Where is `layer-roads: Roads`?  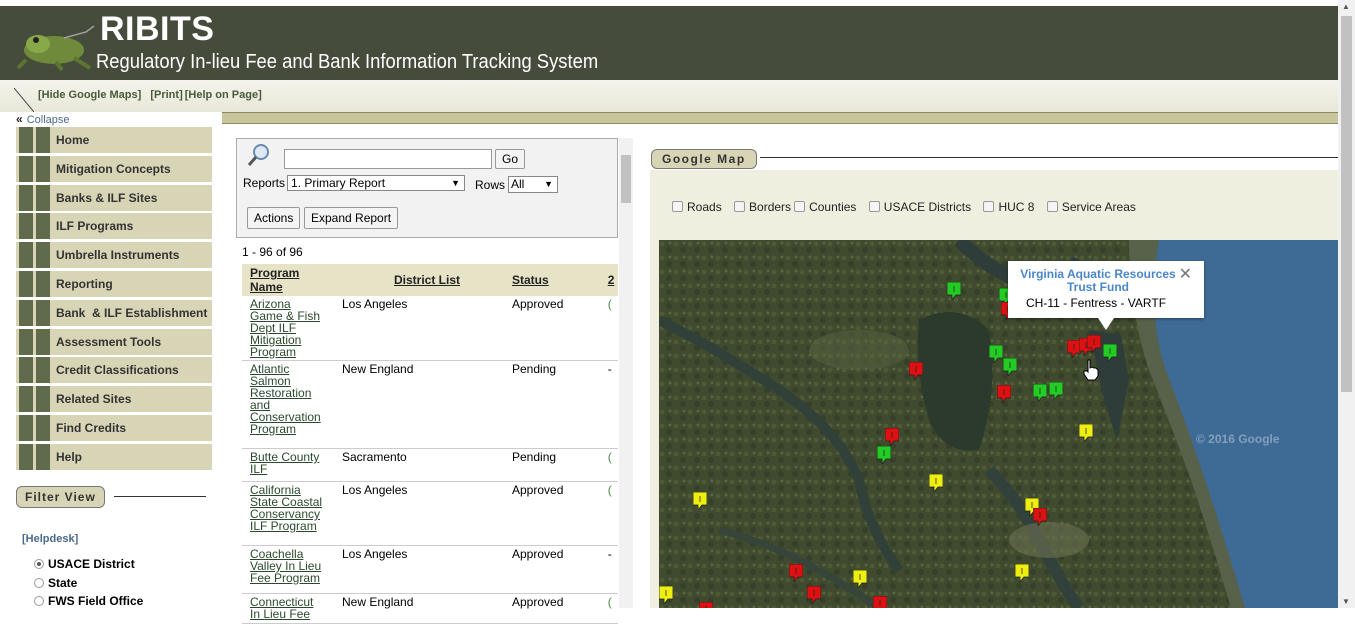
layer-roads: Roads is located at coordinates (697, 207).